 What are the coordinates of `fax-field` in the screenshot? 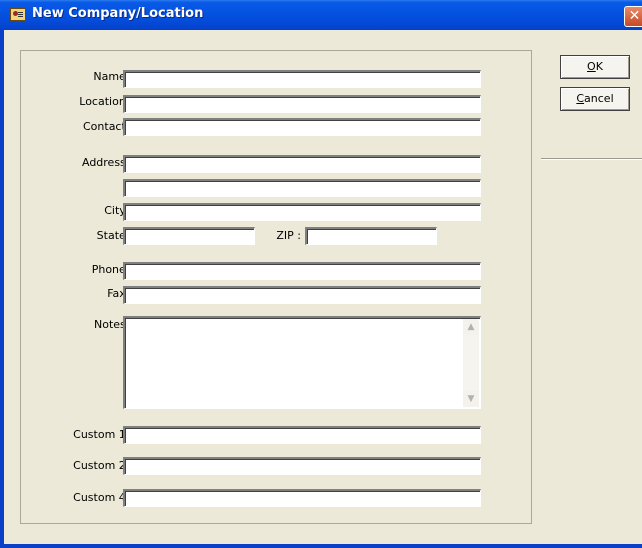 It's located at (302, 295).